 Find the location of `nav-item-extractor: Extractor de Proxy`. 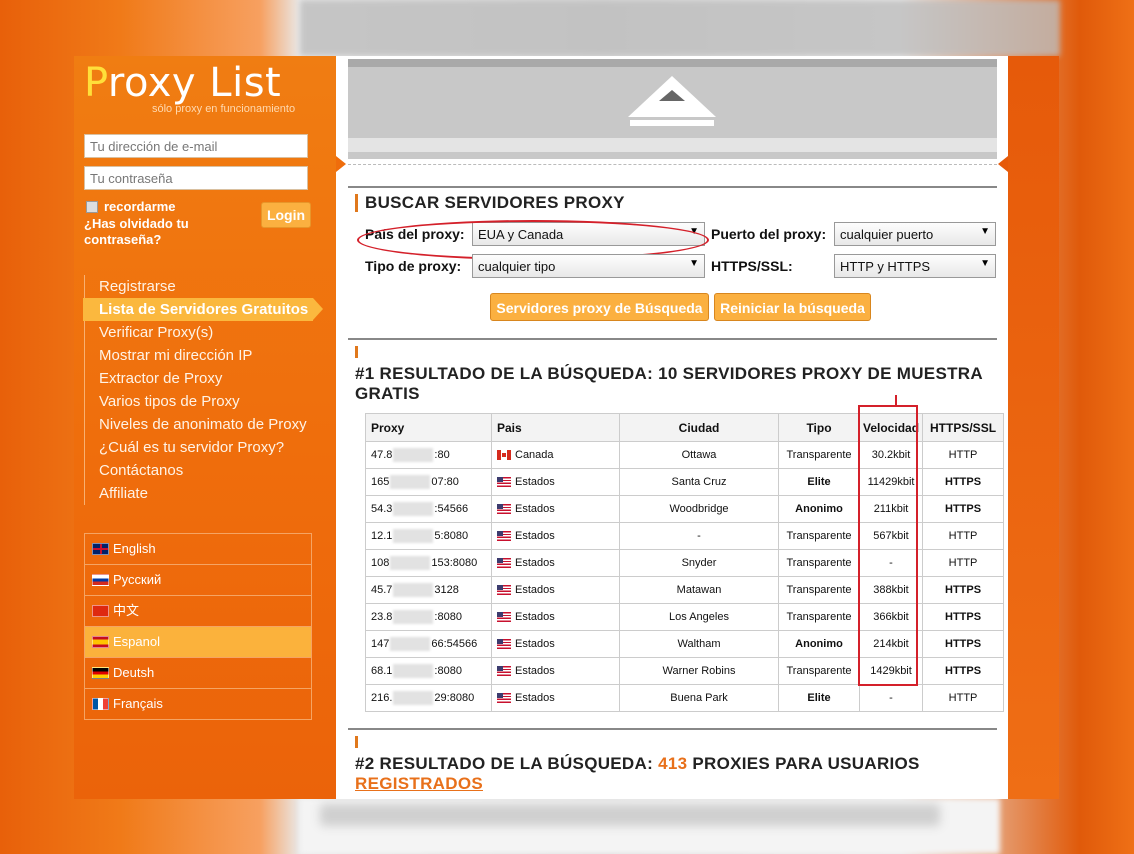

nav-item-extractor: Extractor de Proxy is located at coordinates (199, 378).